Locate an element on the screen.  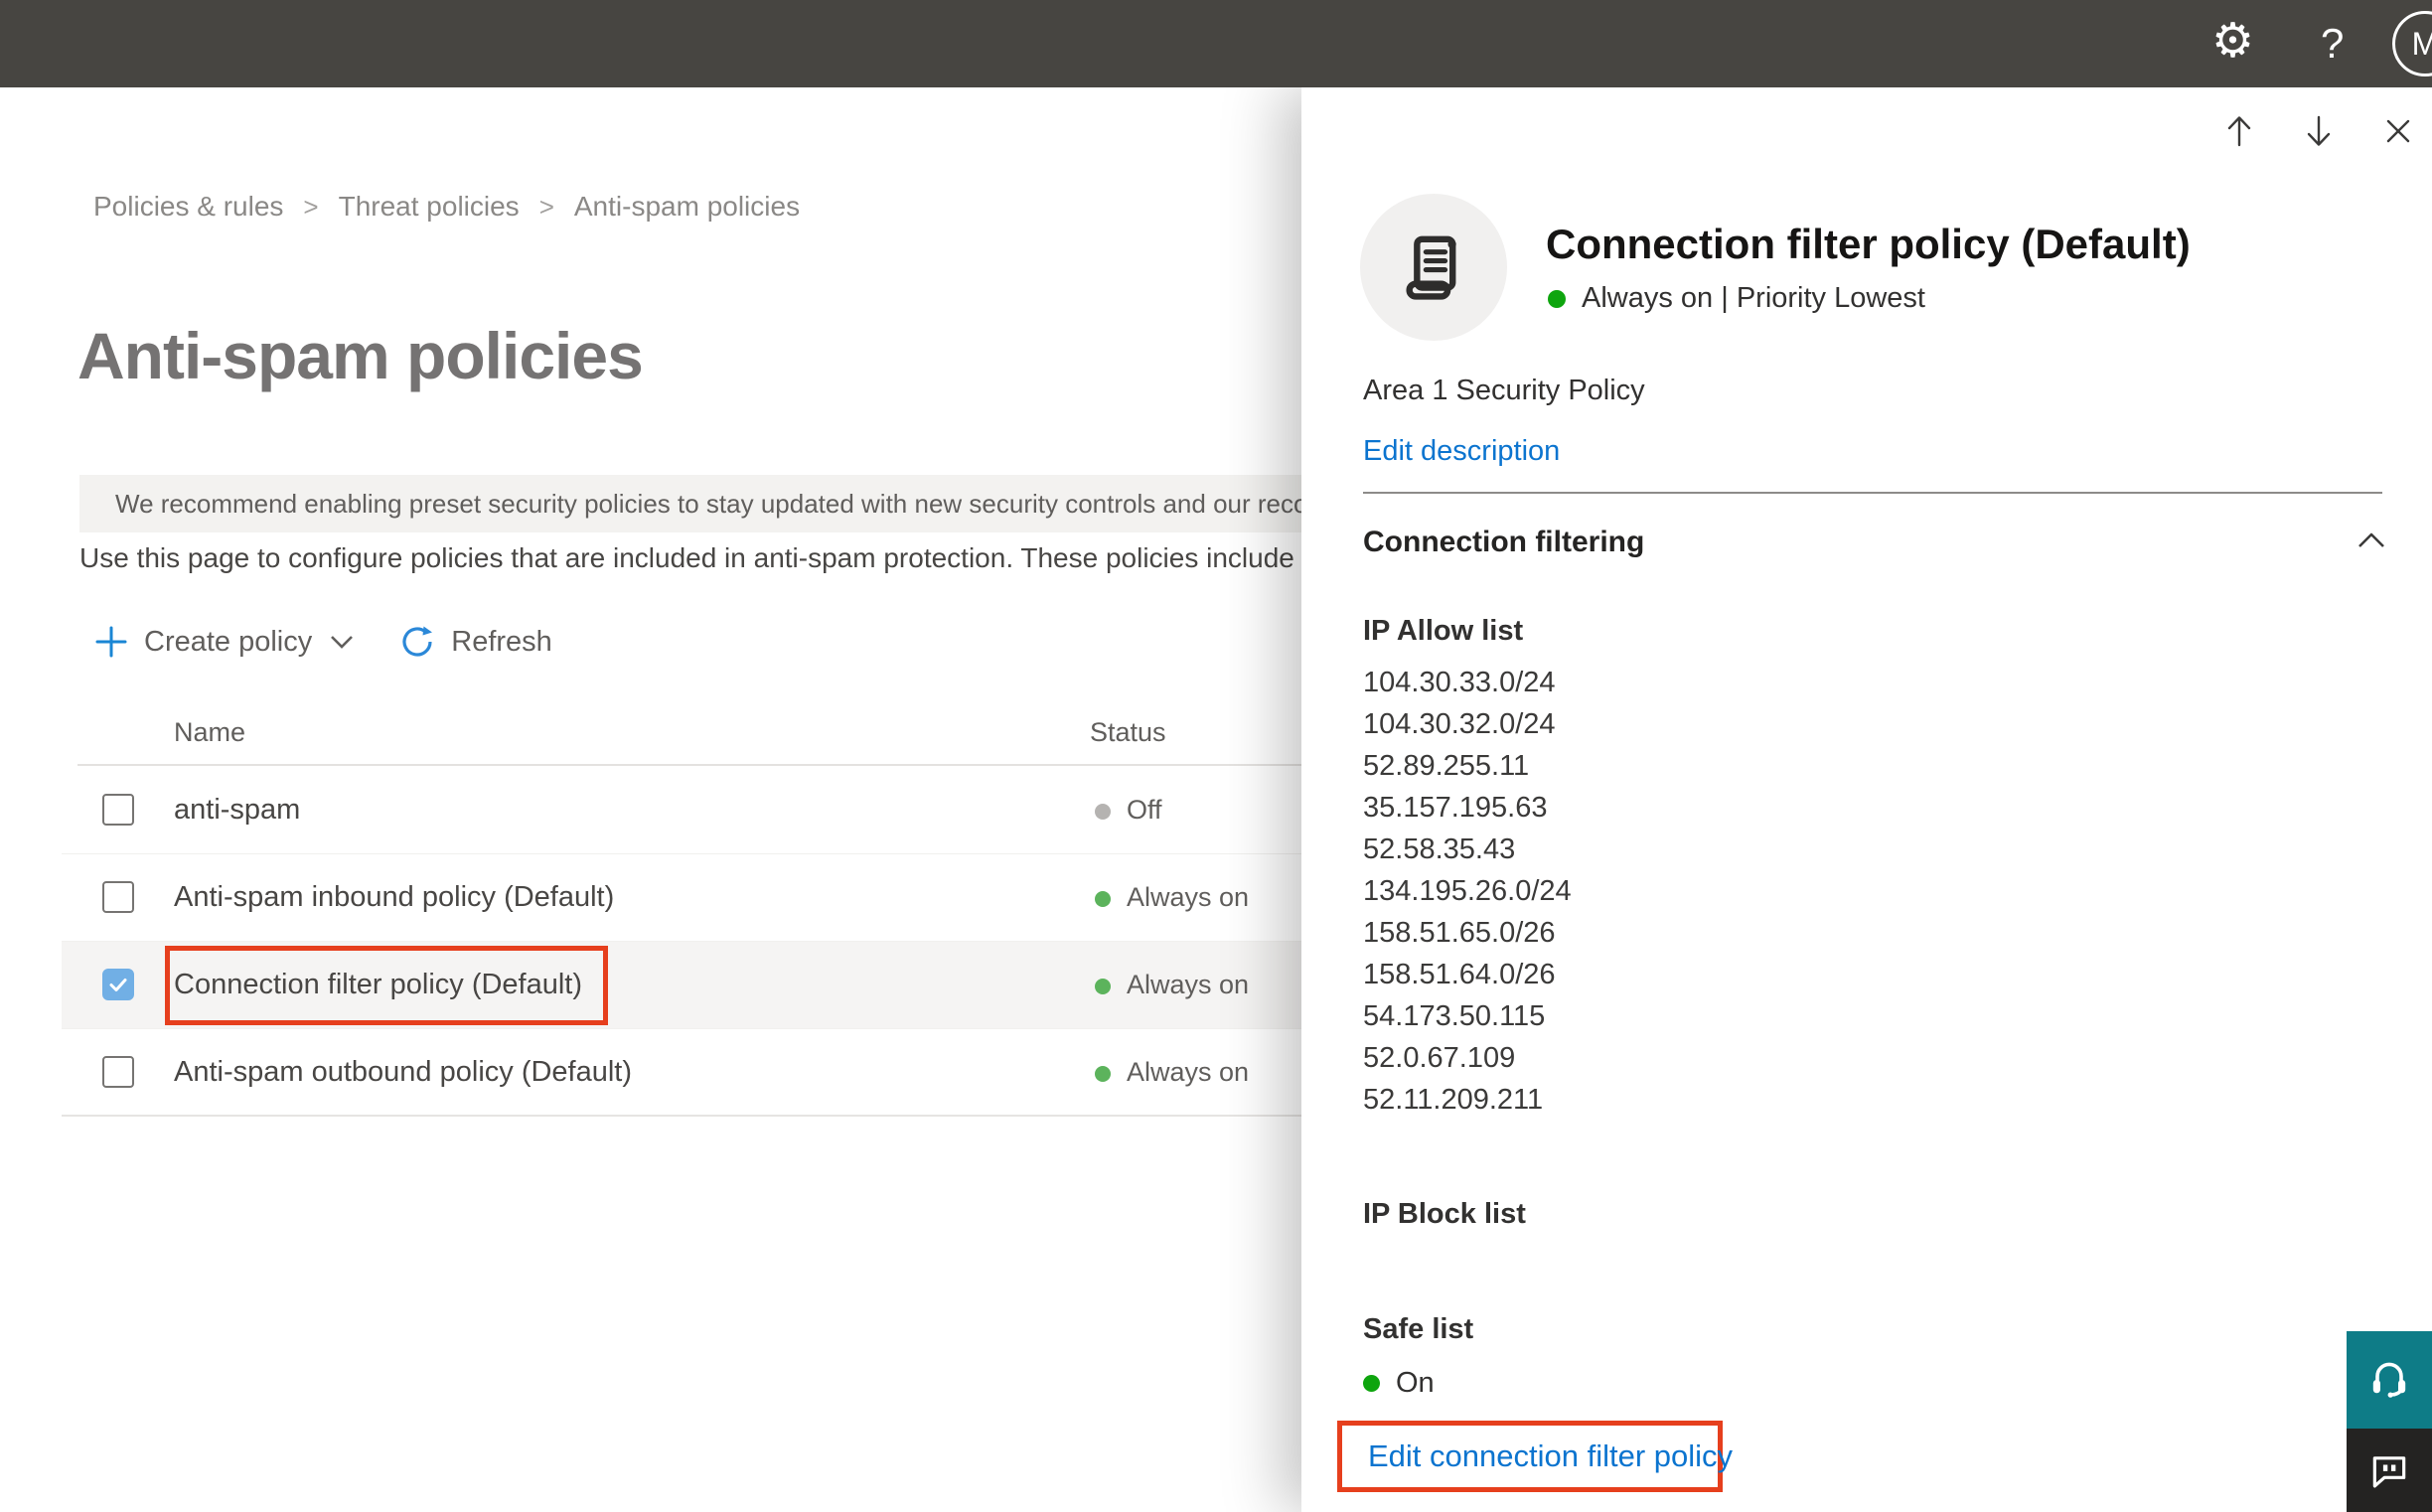
support-button is located at coordinates (2389, 1380).